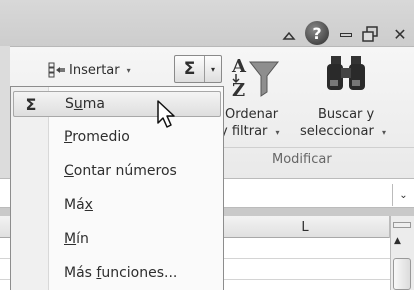 The image size is (414, 290). What do you see at coordinates (76, 239) in the screenshot?
I see `menu-item-label: Mín` at bounding box center [76, 239].